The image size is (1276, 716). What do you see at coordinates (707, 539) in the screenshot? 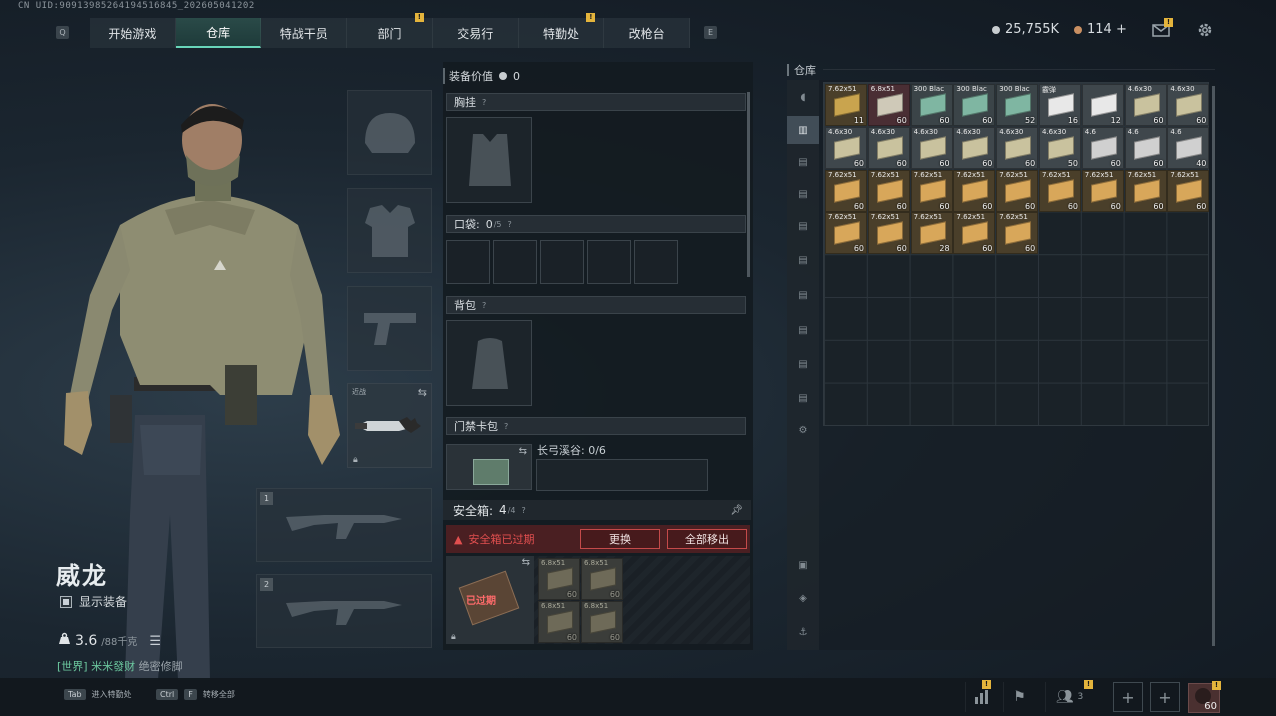
I see `move-all-button: 全部移出` at bounding box center [707, 539].